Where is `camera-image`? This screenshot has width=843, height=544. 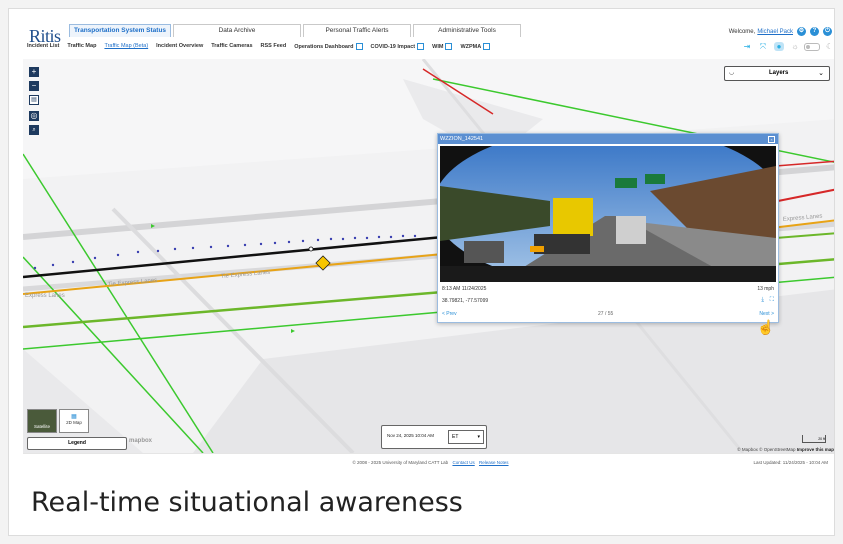
camera-image is located at coordinates (608, 214).